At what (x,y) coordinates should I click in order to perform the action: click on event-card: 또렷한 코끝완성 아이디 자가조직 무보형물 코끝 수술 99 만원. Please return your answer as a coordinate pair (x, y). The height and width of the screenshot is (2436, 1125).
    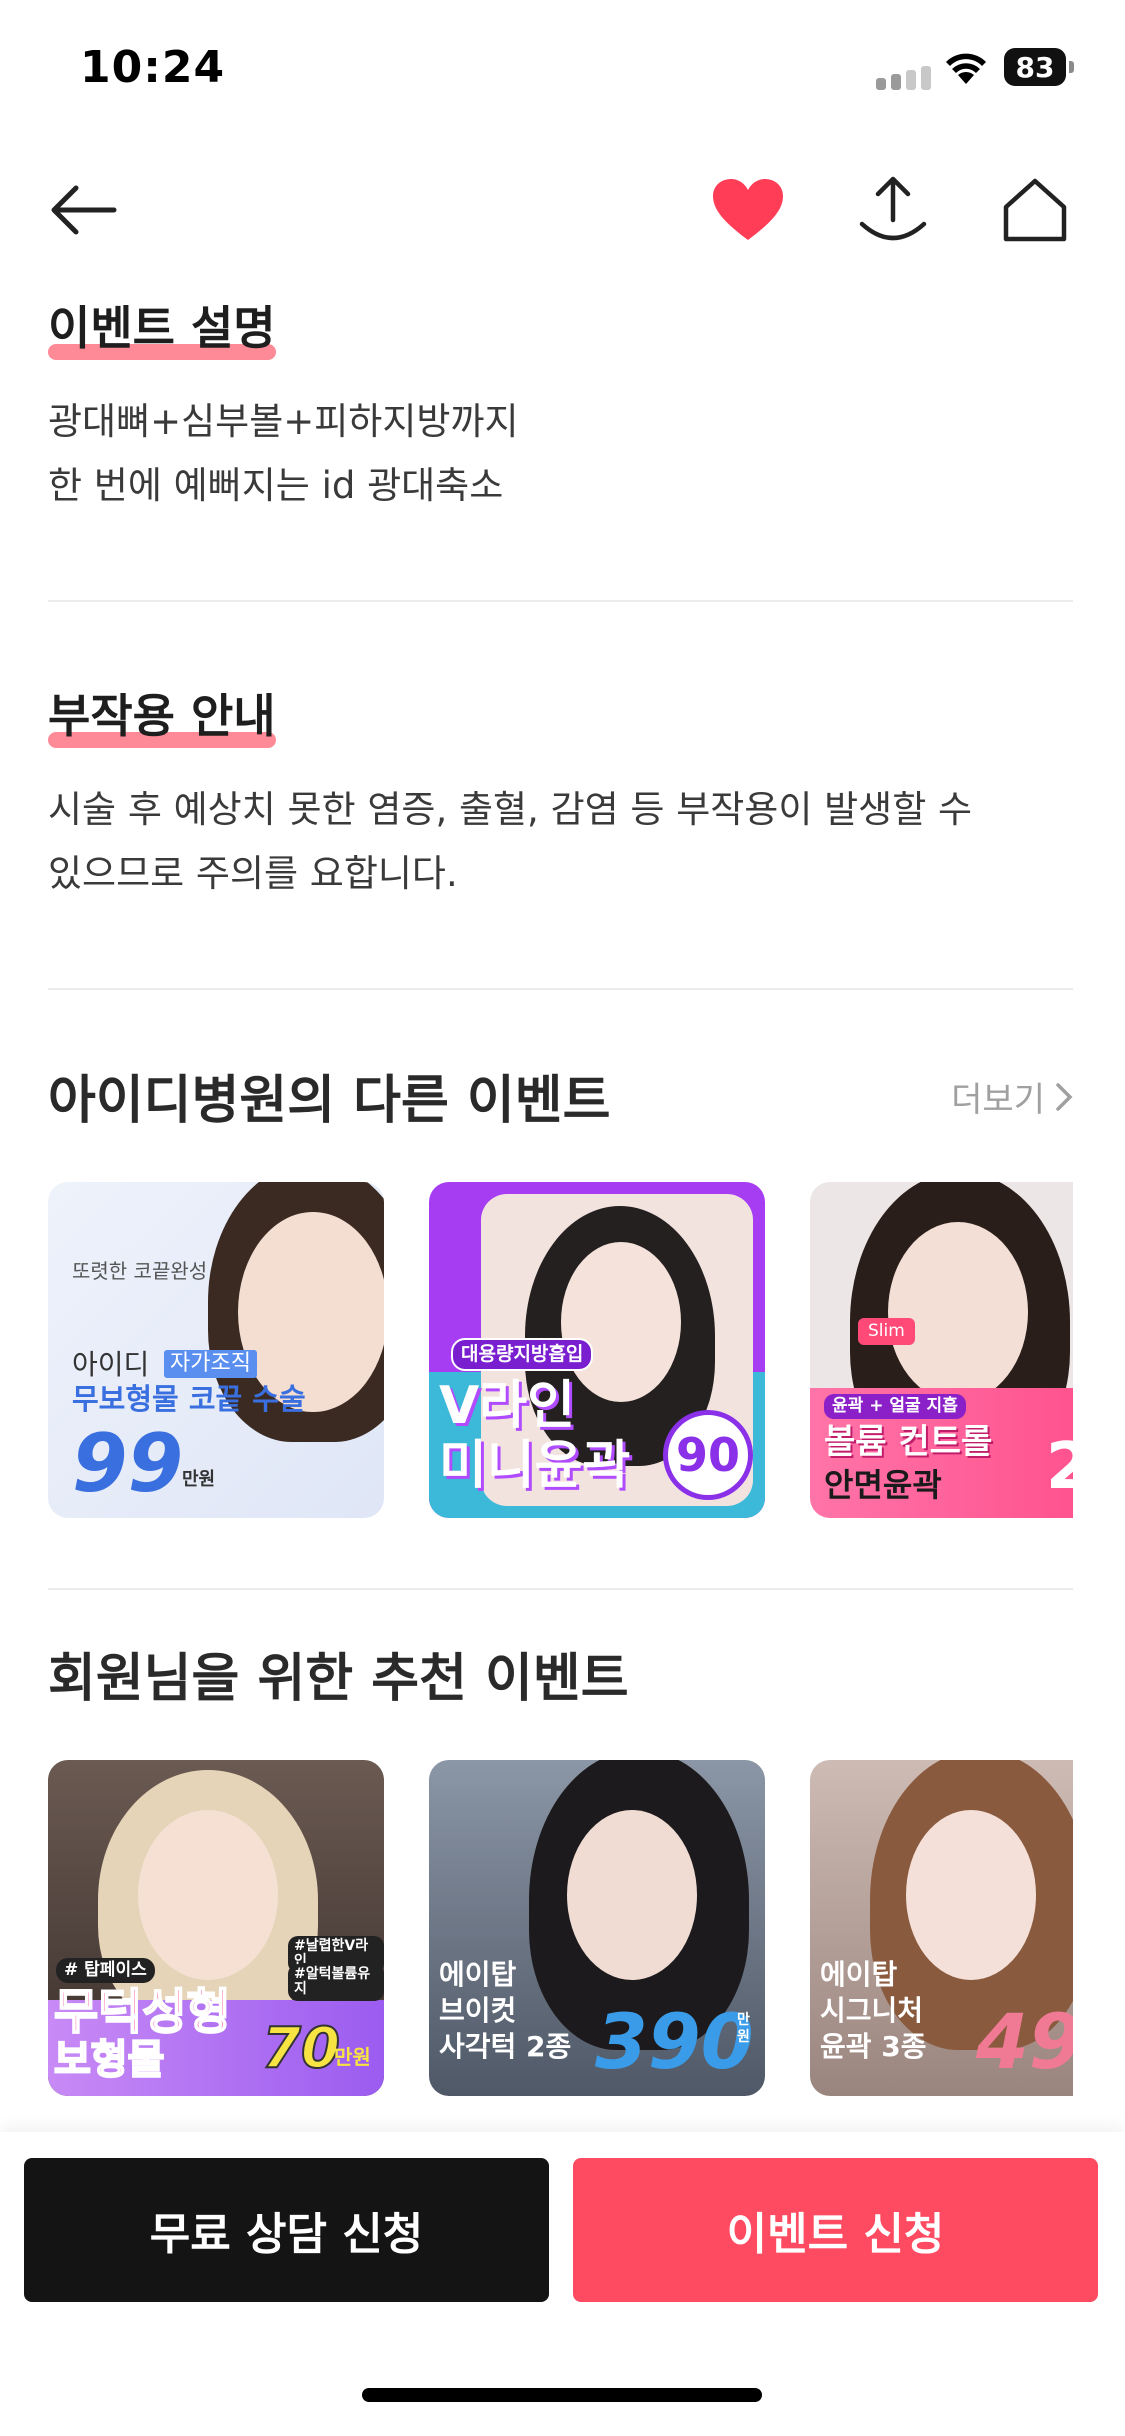
    Looking at the image, I should click on (216, 1350).